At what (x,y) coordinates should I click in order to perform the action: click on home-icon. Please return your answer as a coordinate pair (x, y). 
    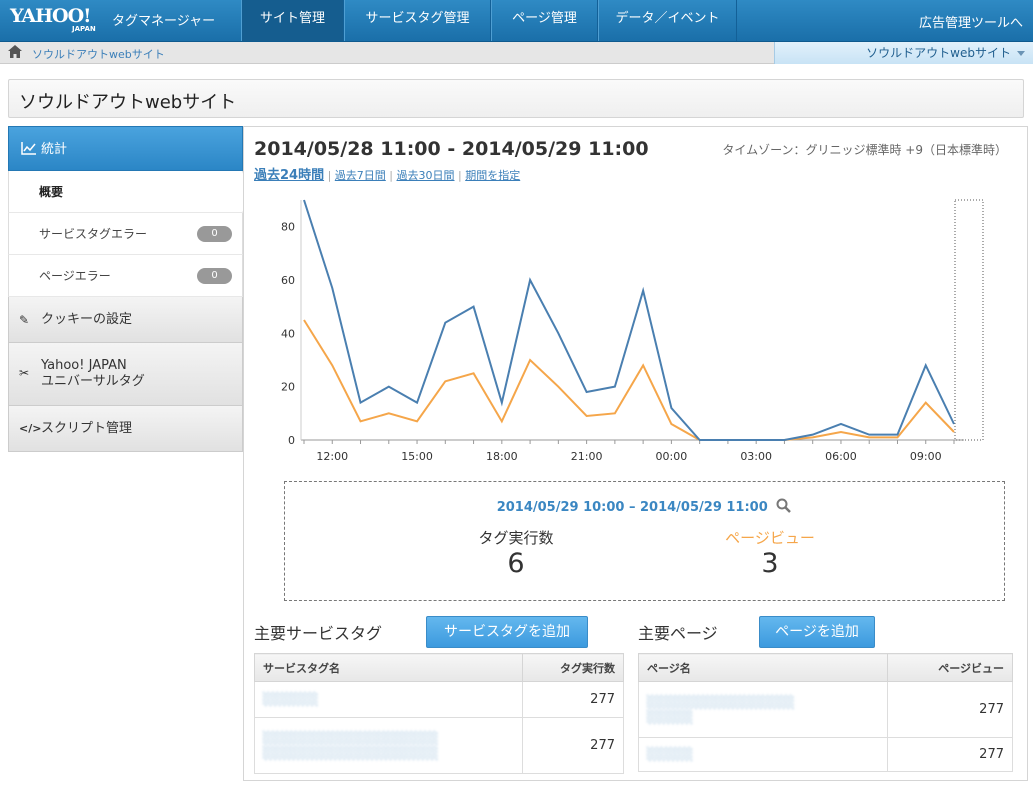
    Looking at the image, I should click on (15, 51).